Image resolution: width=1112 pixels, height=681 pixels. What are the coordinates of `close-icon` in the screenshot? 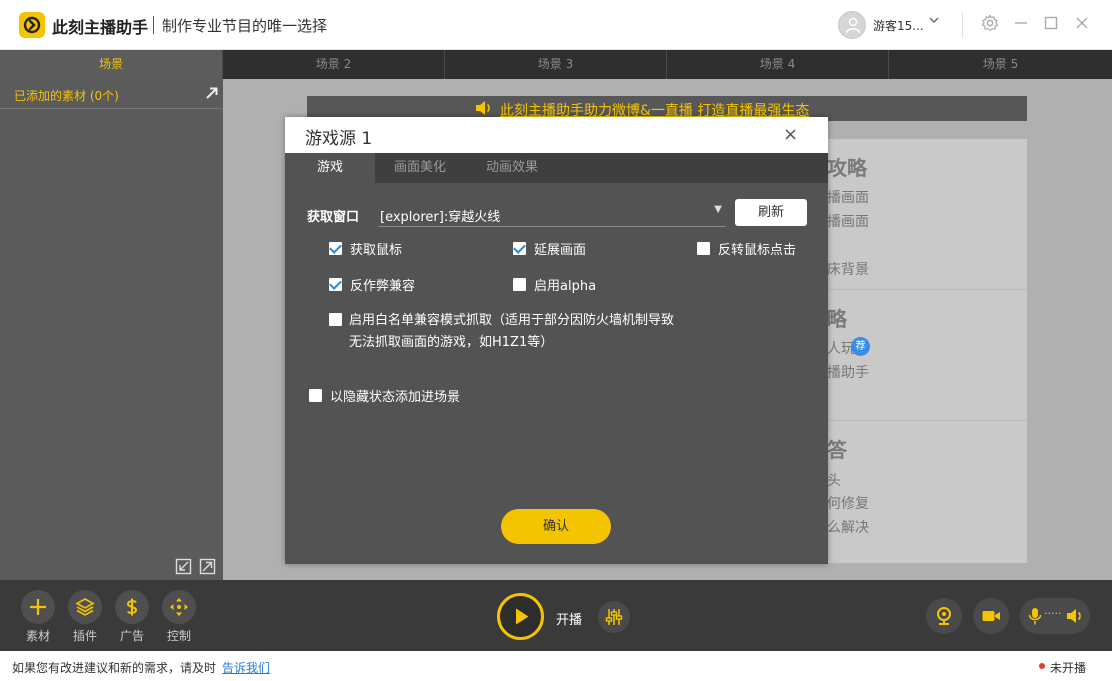 It's located at (1083, 24).